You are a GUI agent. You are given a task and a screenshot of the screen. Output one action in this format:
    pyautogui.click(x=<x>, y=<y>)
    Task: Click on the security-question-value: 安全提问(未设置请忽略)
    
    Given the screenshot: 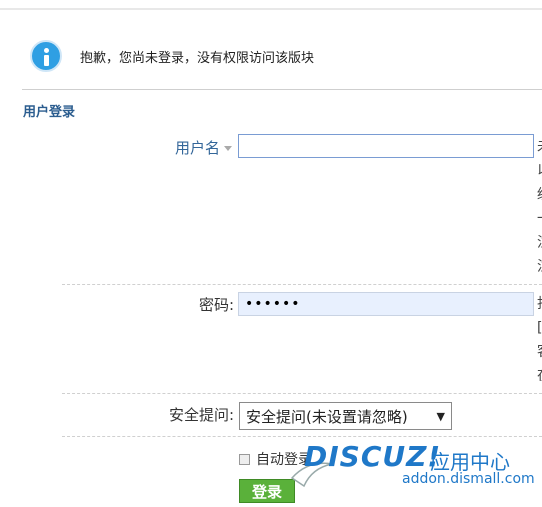 What is the action you would take?
    pyautogui.click(x=327, y=416)
    